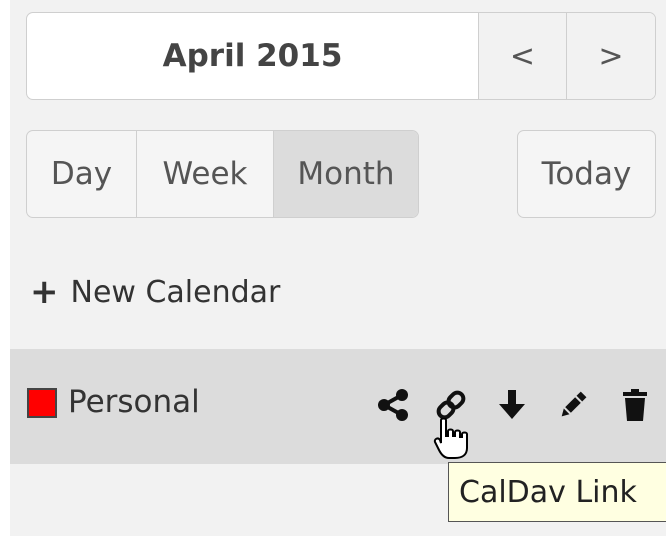  Describe the element at coordinates (522, 56) in the screenshot. I see `prev-month-button: <` at that location.